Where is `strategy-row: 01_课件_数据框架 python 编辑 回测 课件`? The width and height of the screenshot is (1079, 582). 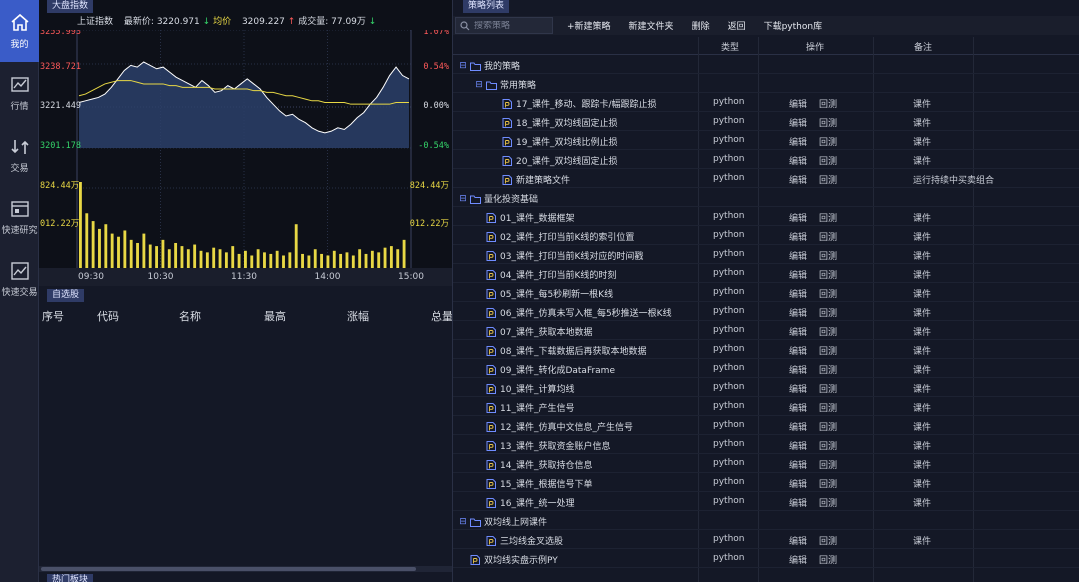
strategy-row: 01_课件_数据框架 python 编辑 回测 课件 is located at coordinates (766, 216).